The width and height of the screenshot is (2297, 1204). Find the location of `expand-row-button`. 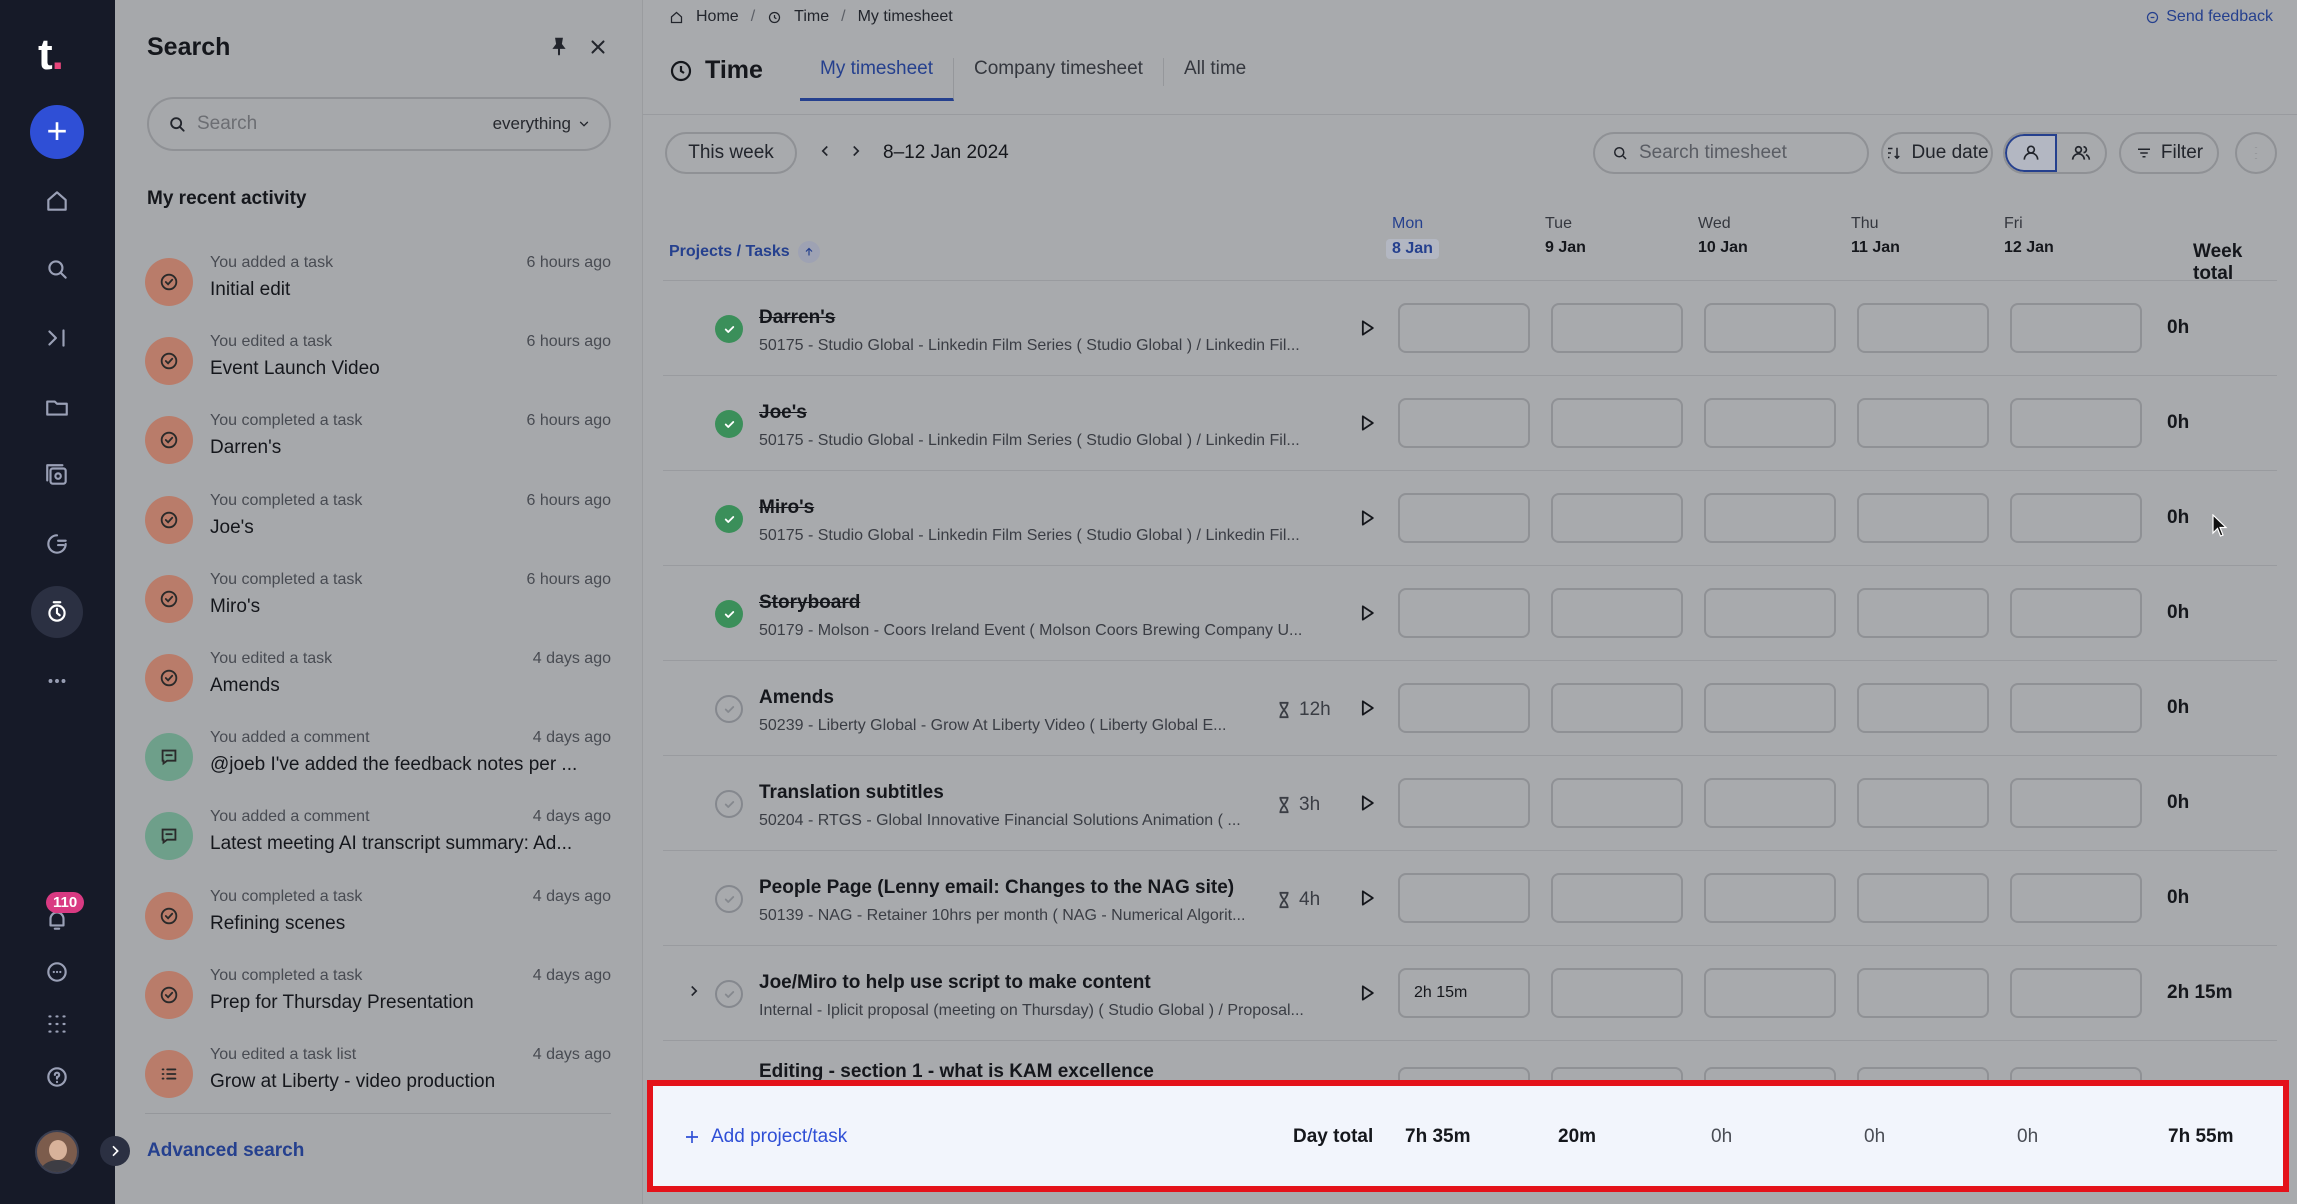

expand-row-button is located at coordinates (696, 993).